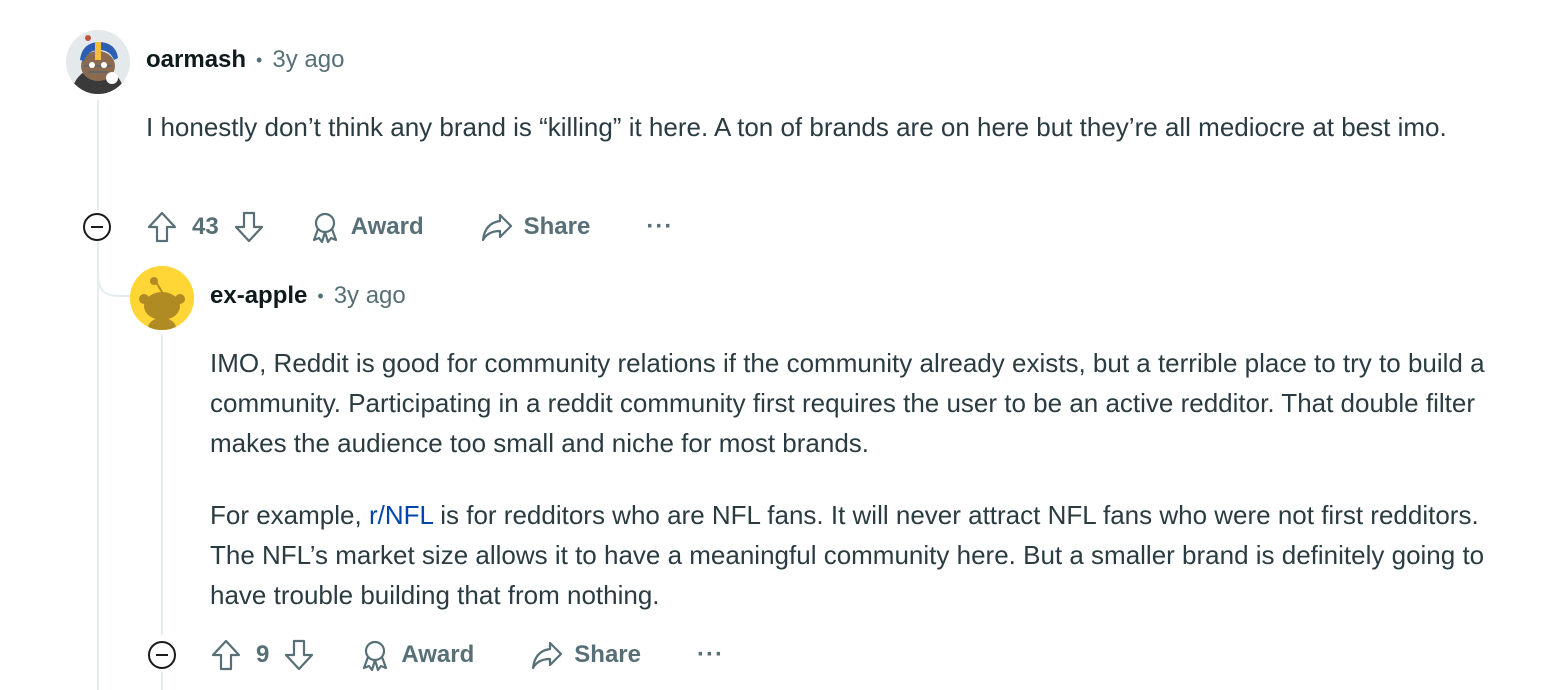 The width and height of the screenshot is (1544, 690). I want to click on snoo-avatar-icon, so click(162, 298).